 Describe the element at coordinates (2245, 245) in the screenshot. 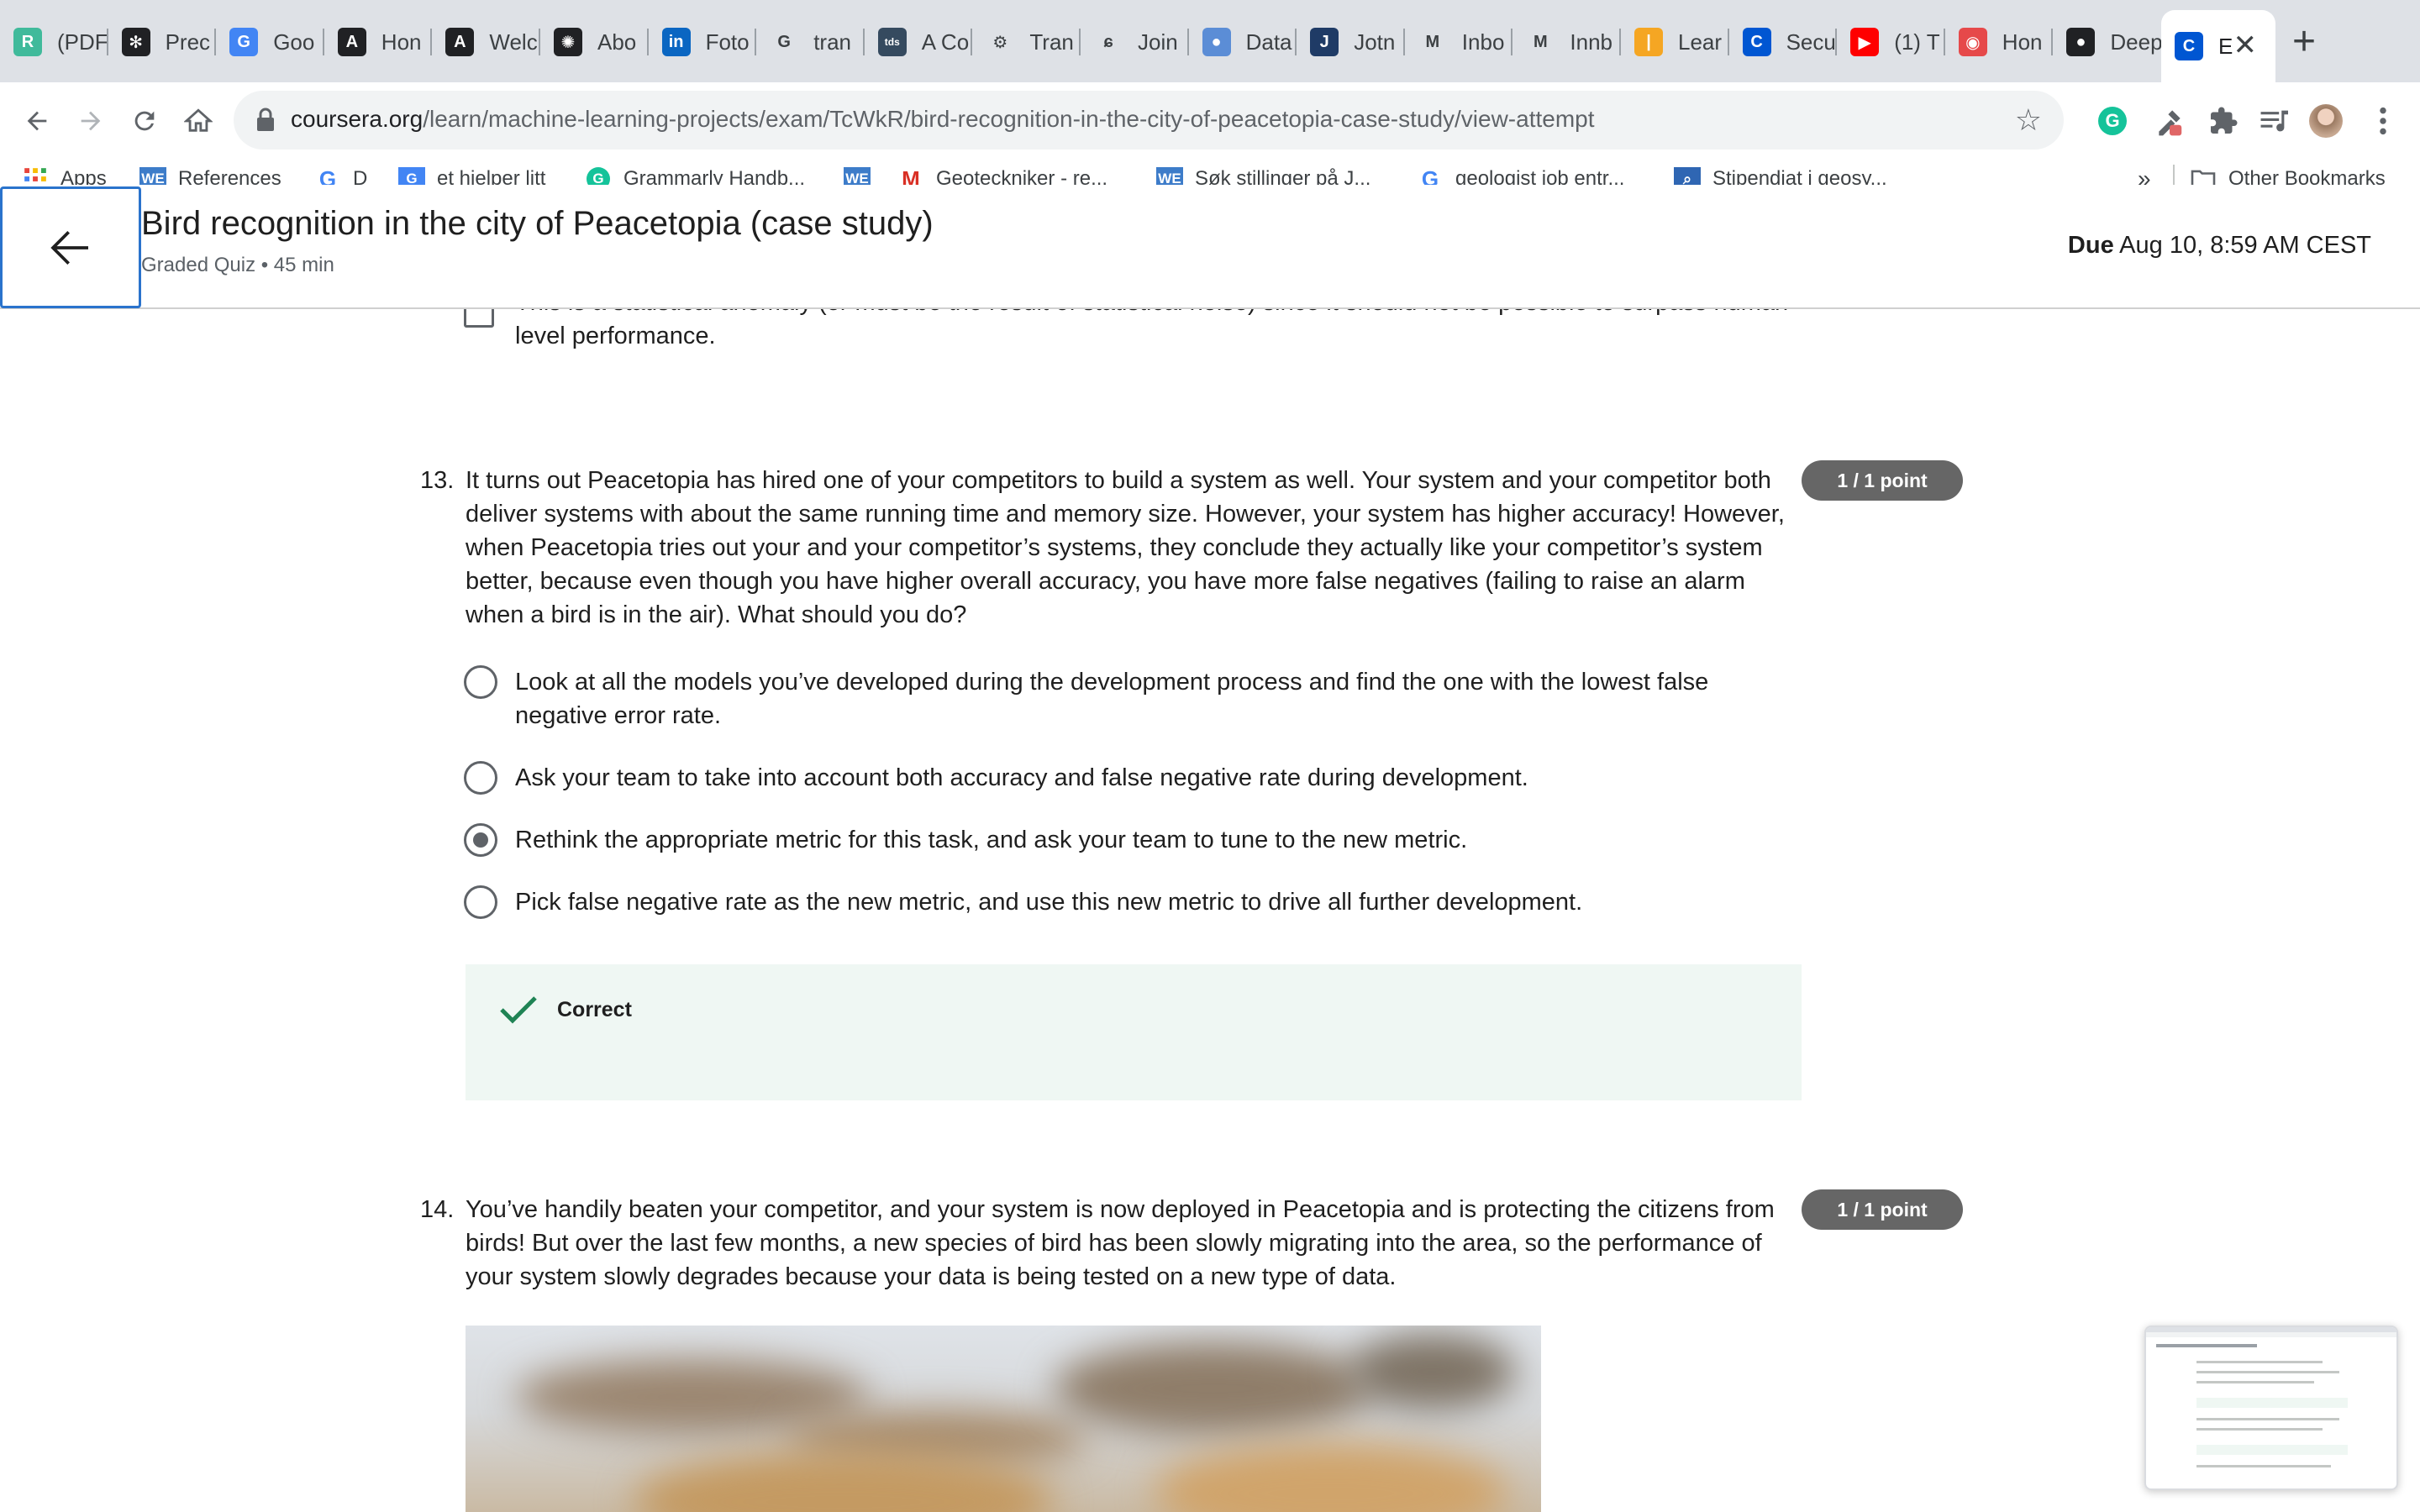

I see `due-value: Aug 10, 8:59 AM CEST` at that location.